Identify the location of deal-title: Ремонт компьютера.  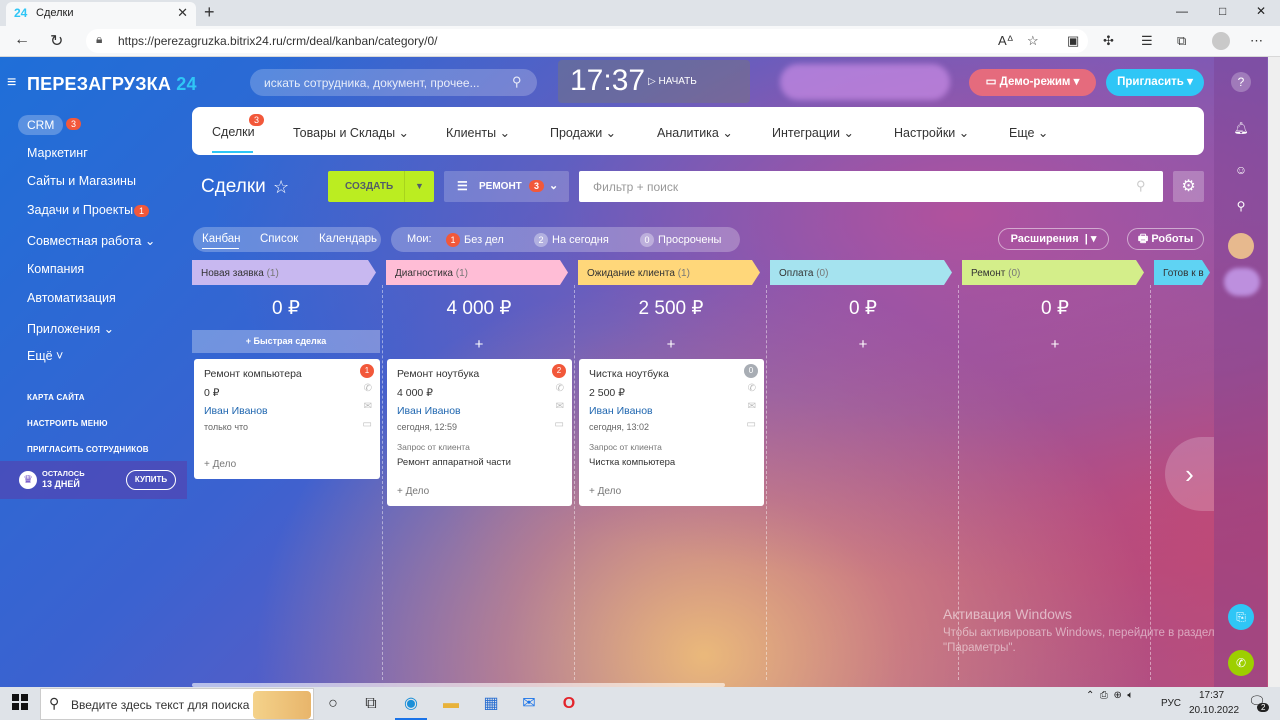
(253, 374).